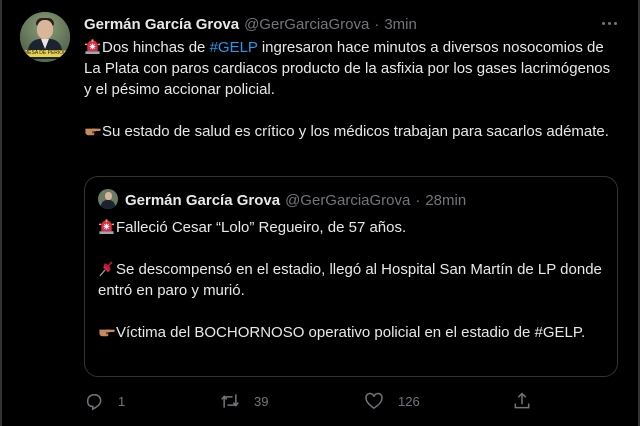 The image size is (640, 426). Describe the element at coordinates (104, 401) in the screenshot. I see `reply-button: 1` at that location.